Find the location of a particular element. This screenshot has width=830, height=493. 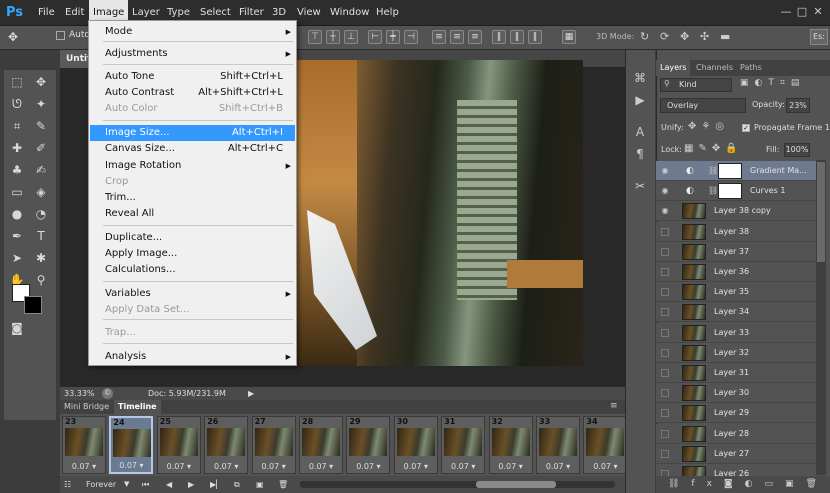

menu-item-reveal-all: Reveal All is located at coordinates (192, 214).